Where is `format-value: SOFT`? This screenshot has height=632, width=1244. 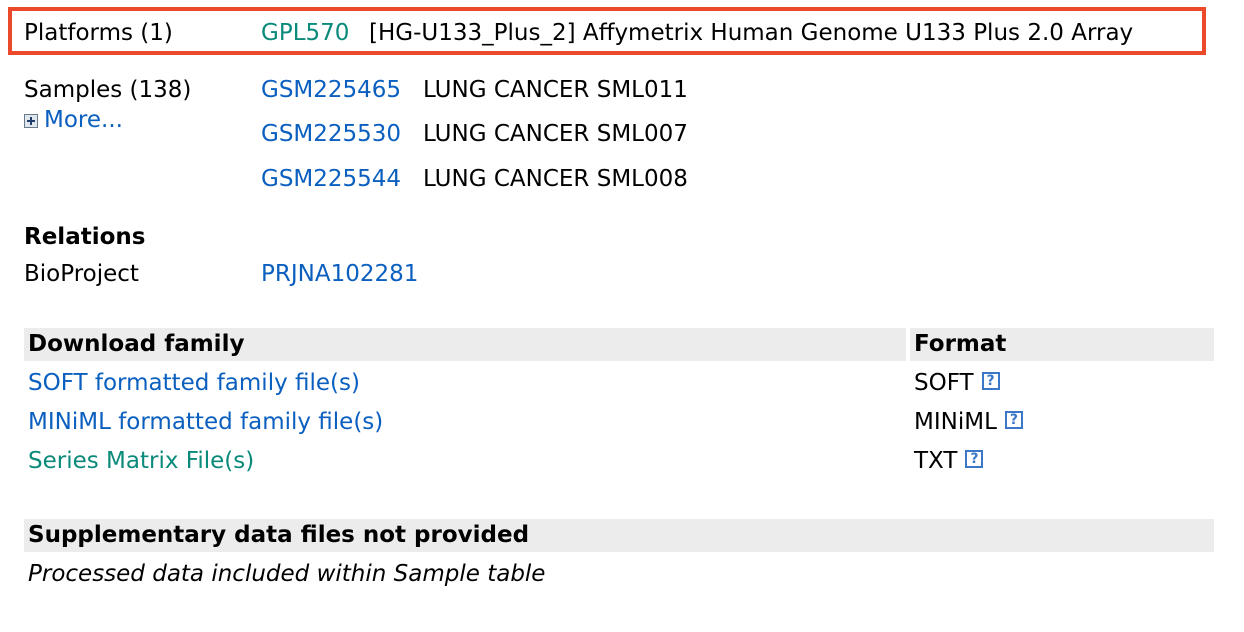
format-value: SOFT is located at coordinates (944, 383).